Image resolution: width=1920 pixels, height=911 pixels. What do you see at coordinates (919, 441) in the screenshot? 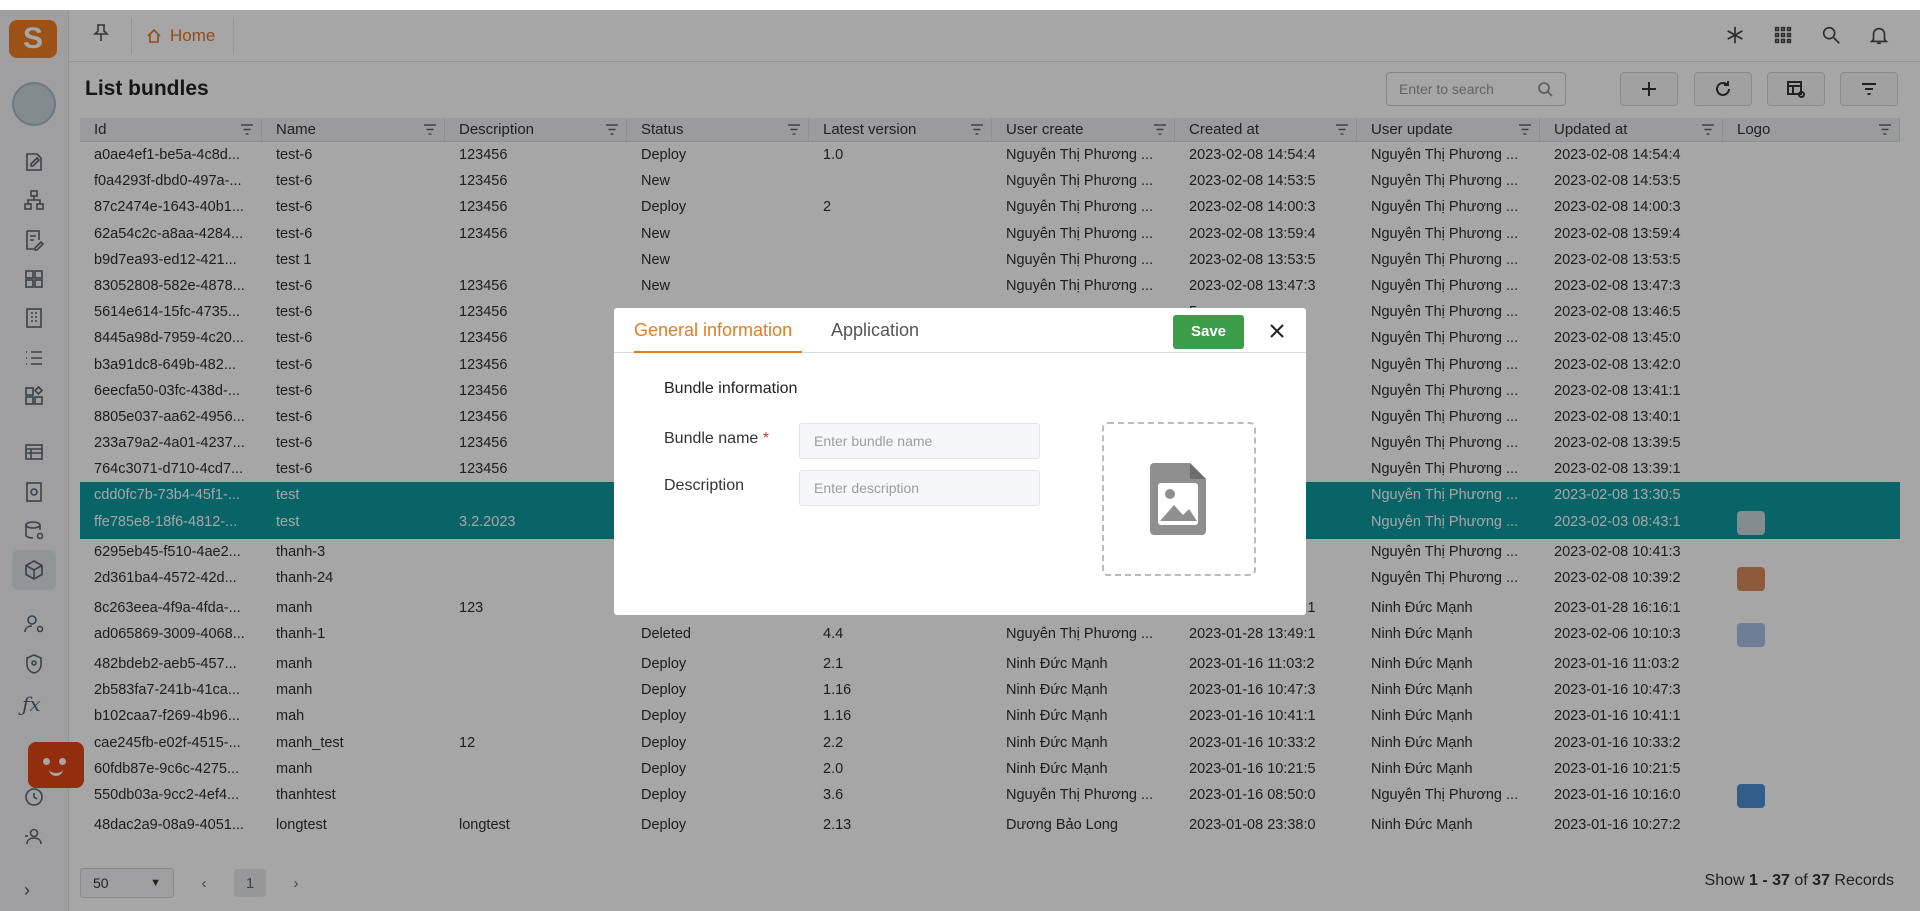
I see `bundle-name-input: Enter bundle name` at bounding box center [919, 441].